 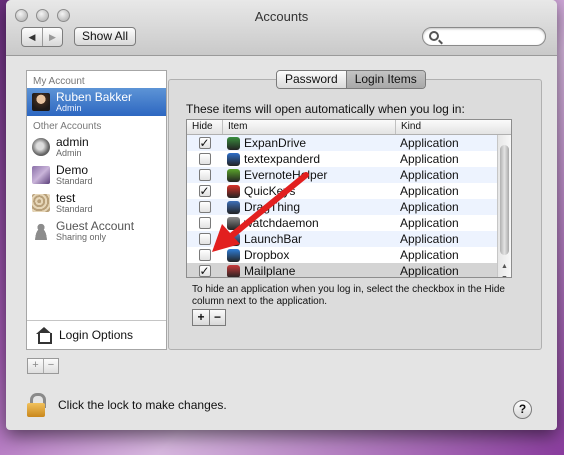 I want to click on launchbar-icon, so click(x=233, y=239).